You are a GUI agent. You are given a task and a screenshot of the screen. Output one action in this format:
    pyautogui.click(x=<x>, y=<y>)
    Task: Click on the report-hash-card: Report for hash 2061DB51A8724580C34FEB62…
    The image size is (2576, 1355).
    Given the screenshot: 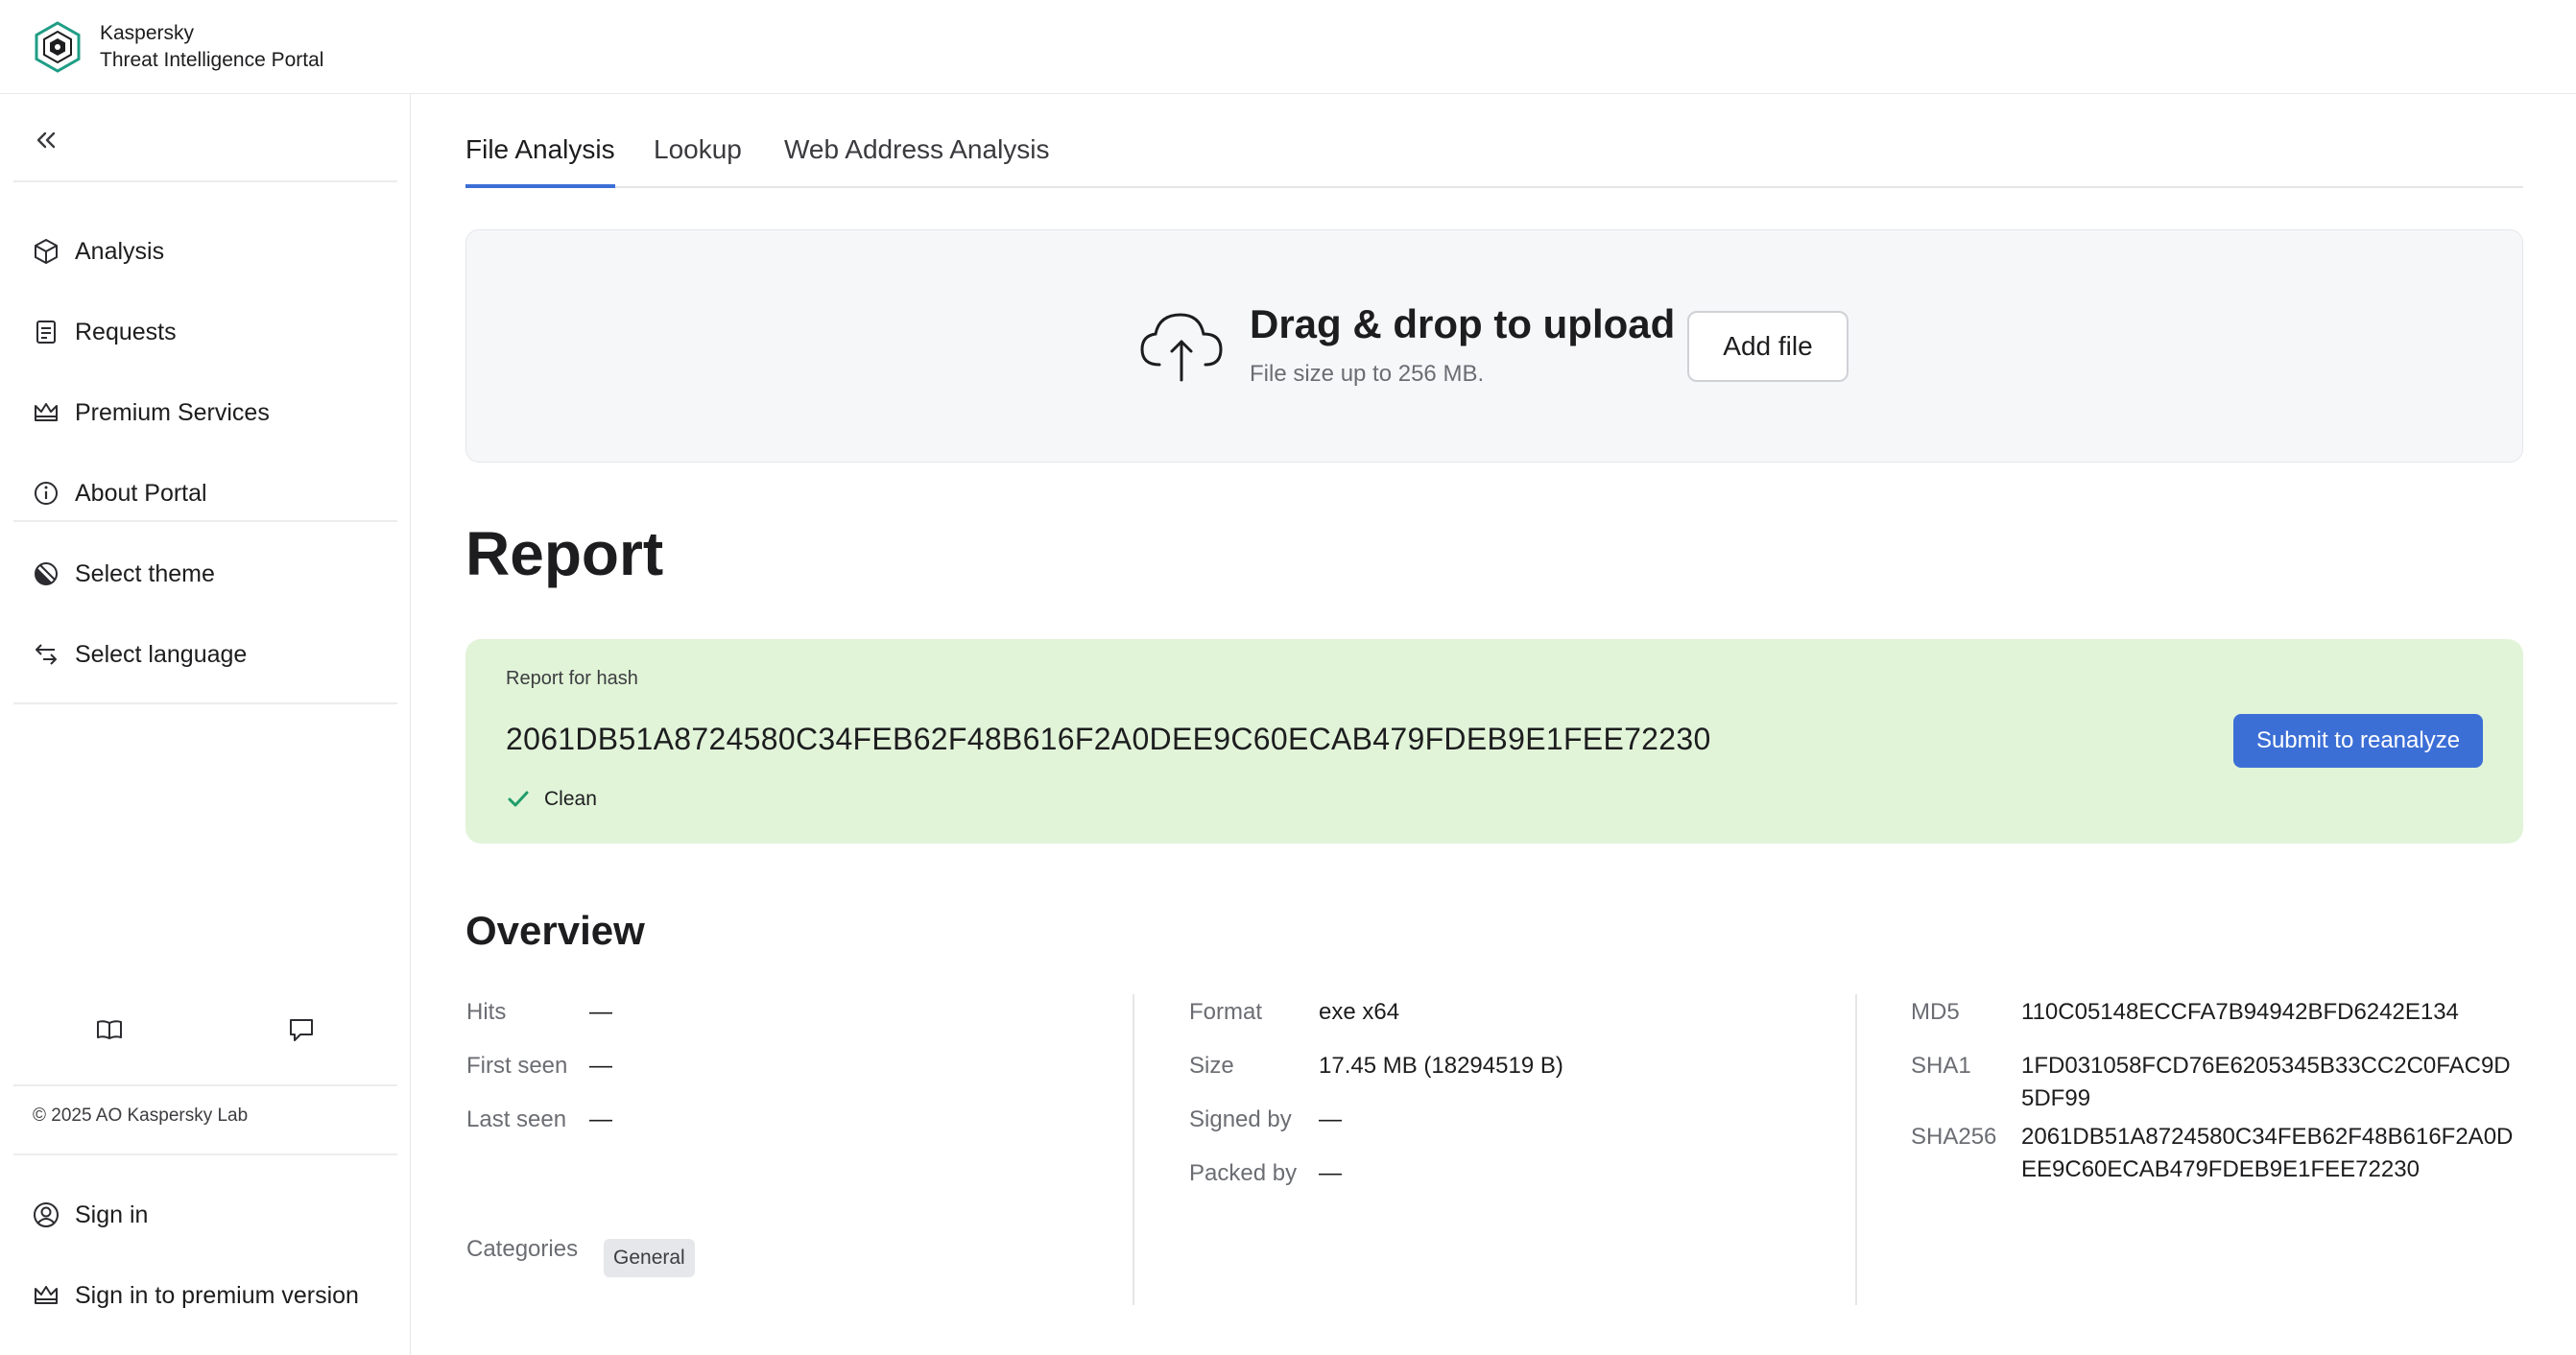 What is the action you would take?
    pyautogui.click(x=1494, y=742)
    